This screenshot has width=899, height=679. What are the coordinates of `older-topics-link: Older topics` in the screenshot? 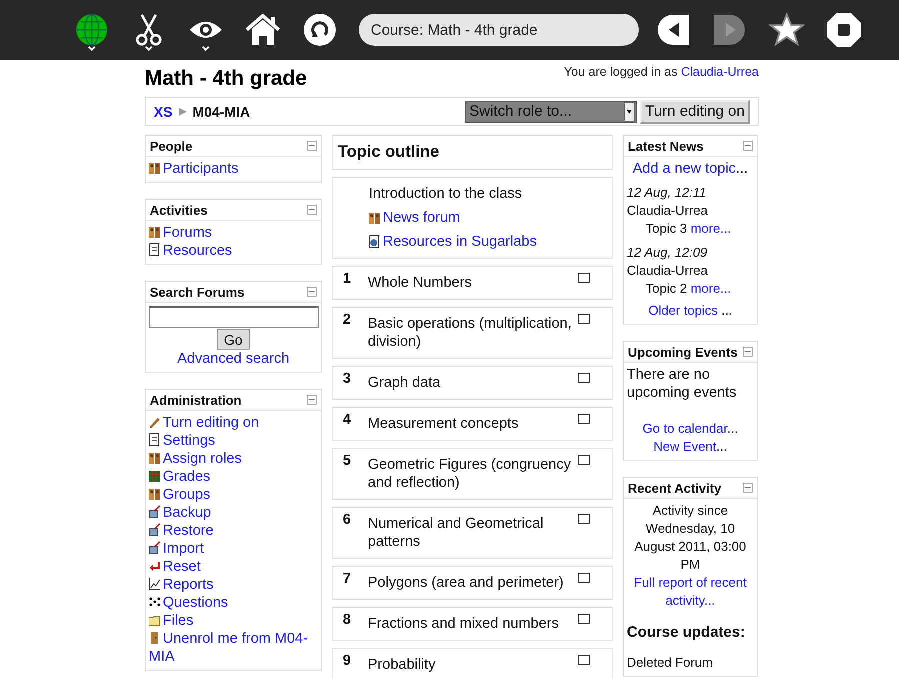 It's located at (683, 310).